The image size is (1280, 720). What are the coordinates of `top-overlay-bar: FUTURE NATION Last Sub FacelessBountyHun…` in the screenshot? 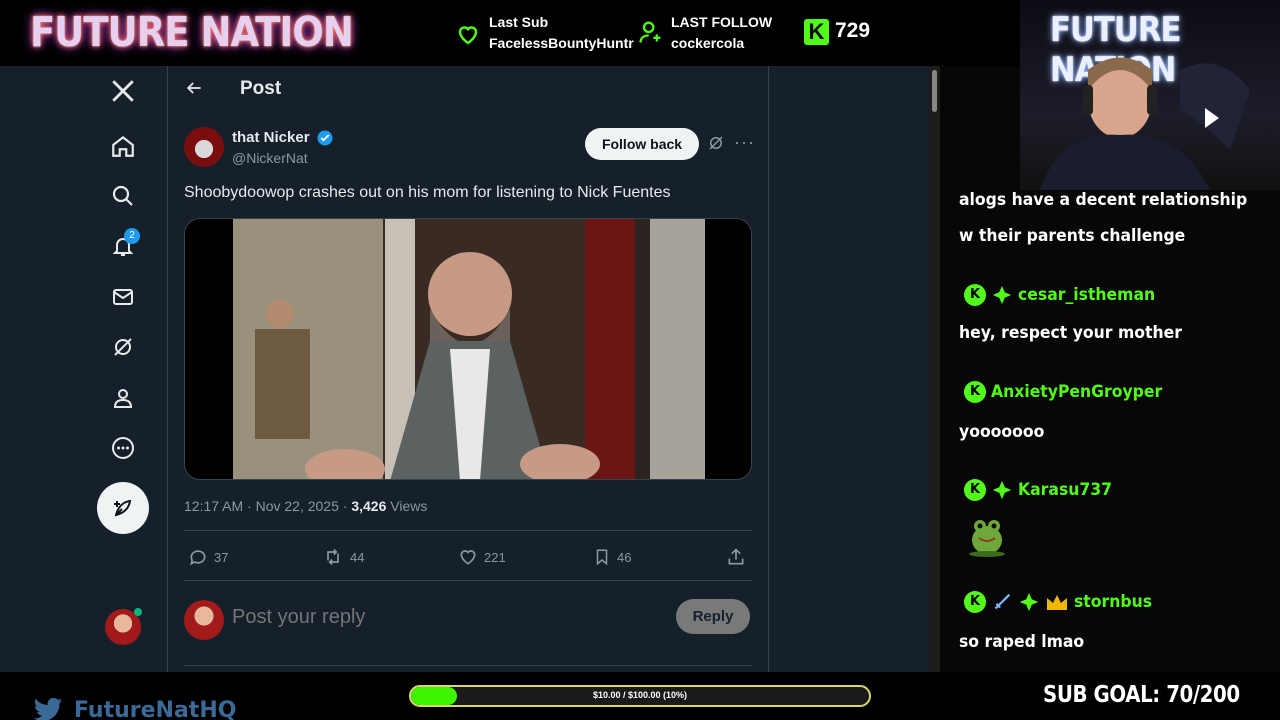 It's located at (470, 33).